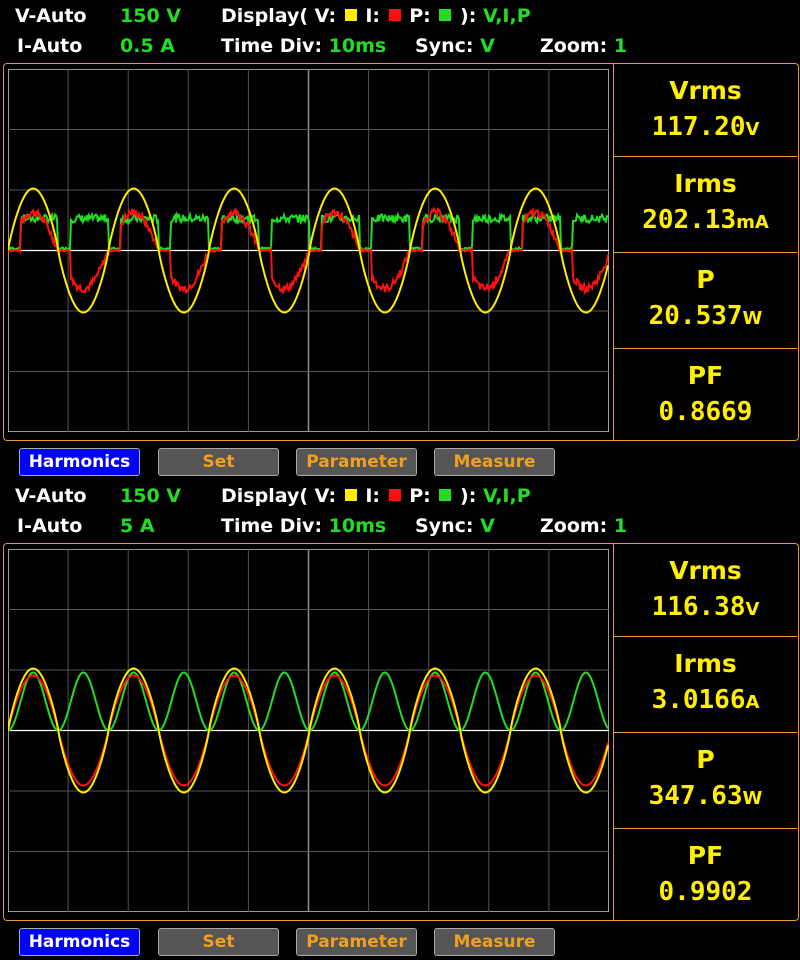 The width and height of the screenshot is (800, 960). What do you see at coordinates (695, 796) in the screenshot?
I see `power-value: 347.63` at bounding box center [695, 796].